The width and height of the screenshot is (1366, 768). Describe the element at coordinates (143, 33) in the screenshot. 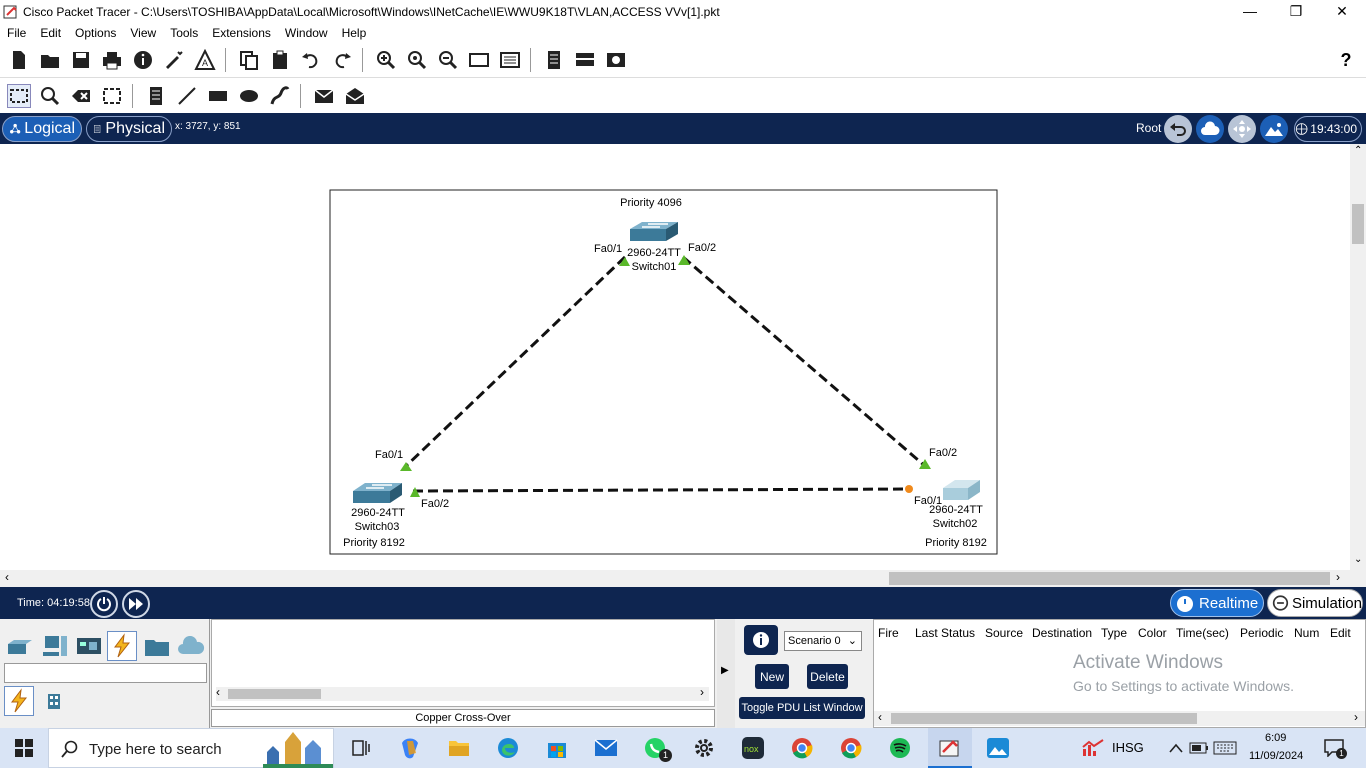

I see `menu-view: View` at that location.